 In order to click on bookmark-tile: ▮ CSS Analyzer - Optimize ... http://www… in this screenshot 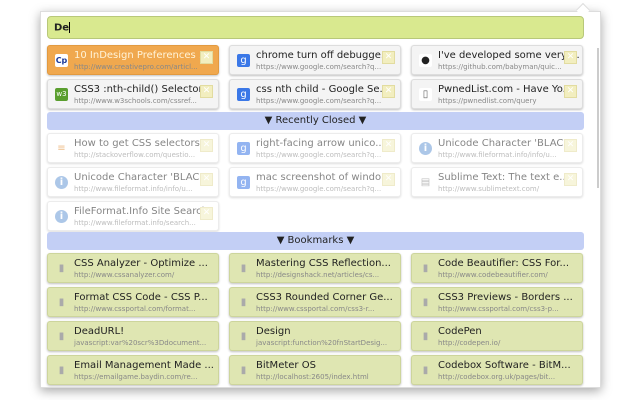, I will do `click(133, 268)`.